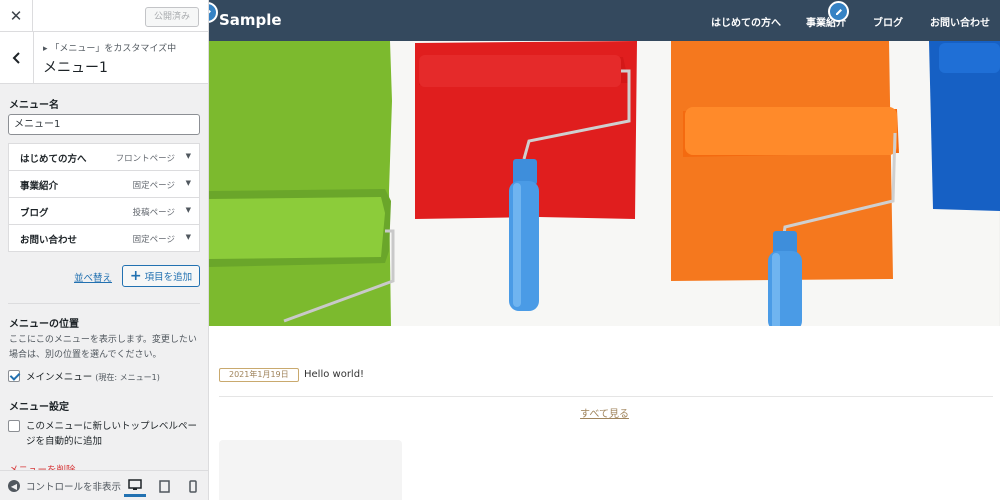 The height and width of the screenshot is (500, 1000). What do you see at coordinates (606, 396) in the screenshot?
I see `post-divider` at bounding box center [606, 396].